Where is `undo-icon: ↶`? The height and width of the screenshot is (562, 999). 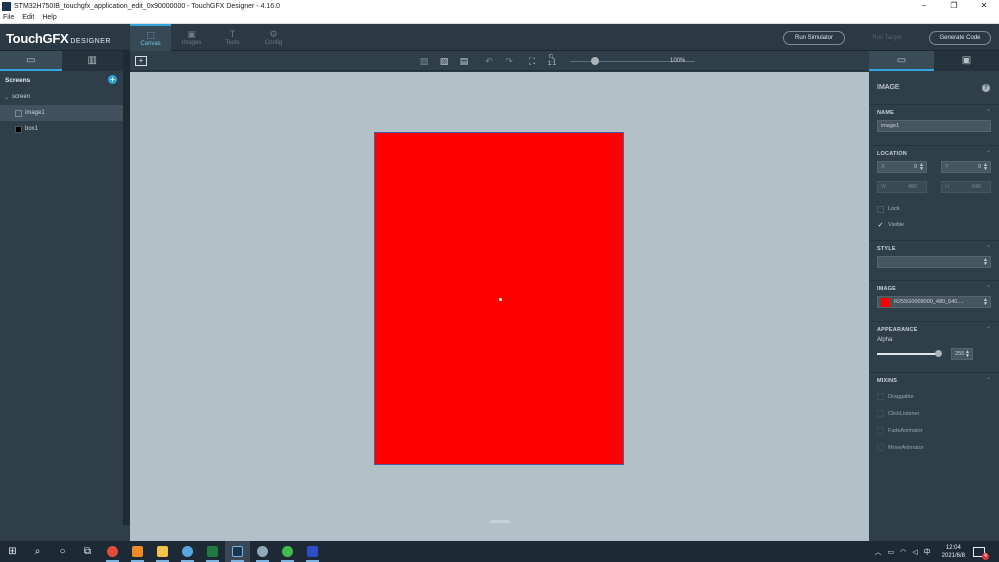 undo-icon: ↶ is located at coordinates (489, 61).